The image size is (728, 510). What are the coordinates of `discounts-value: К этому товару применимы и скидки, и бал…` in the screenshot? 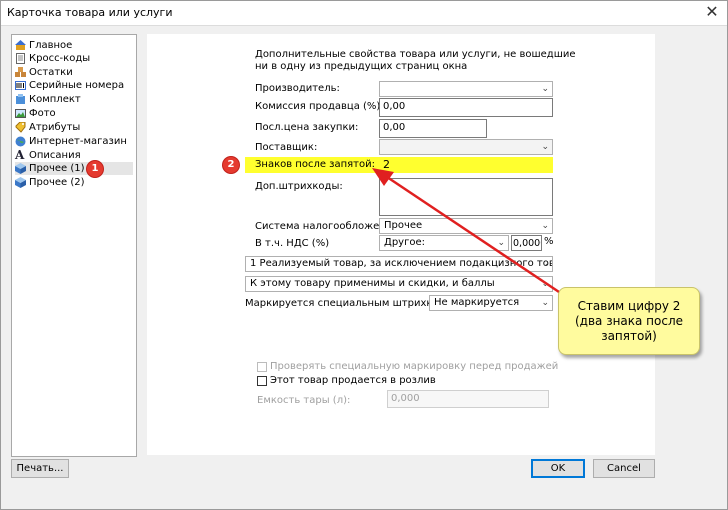 It's located at (372, 283).